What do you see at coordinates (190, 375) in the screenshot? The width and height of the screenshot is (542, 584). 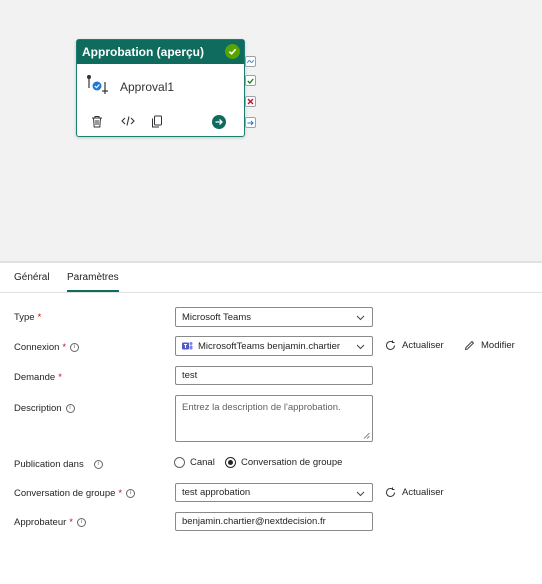 I see `demande-value: test` at bounding box center [190, 375].